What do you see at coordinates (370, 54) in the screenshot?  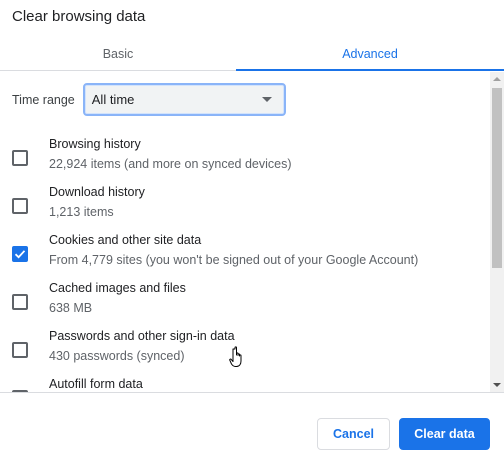 I see `tab-advanced: Advanced` at bounding box center [370, 54].